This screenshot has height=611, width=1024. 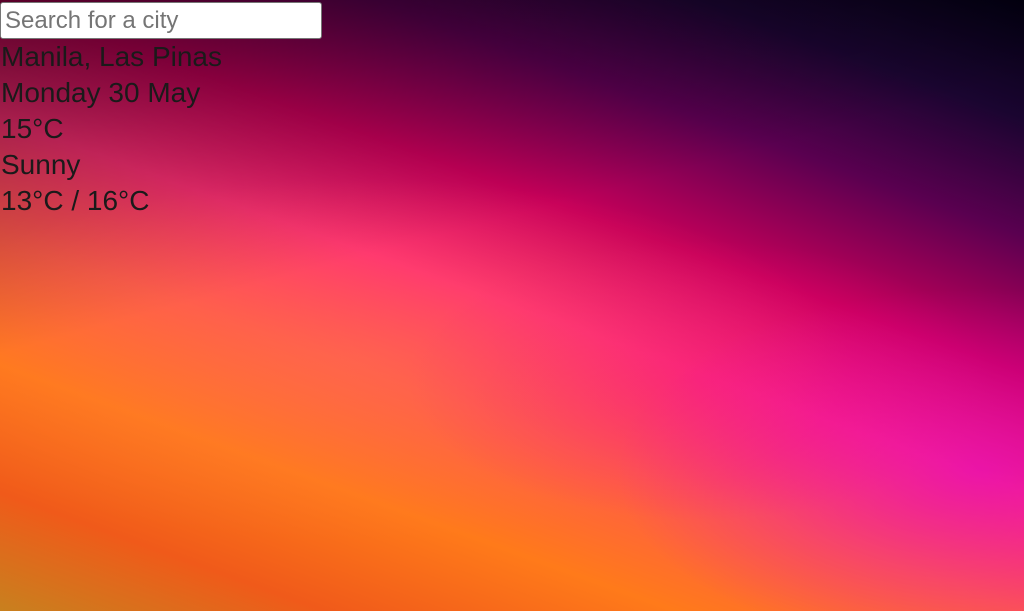 What do you see at coordinates (75, 200) in the screenshot?
I see `temperature-range-text: 13°C / 16°C` at bounding box center [75, 200].